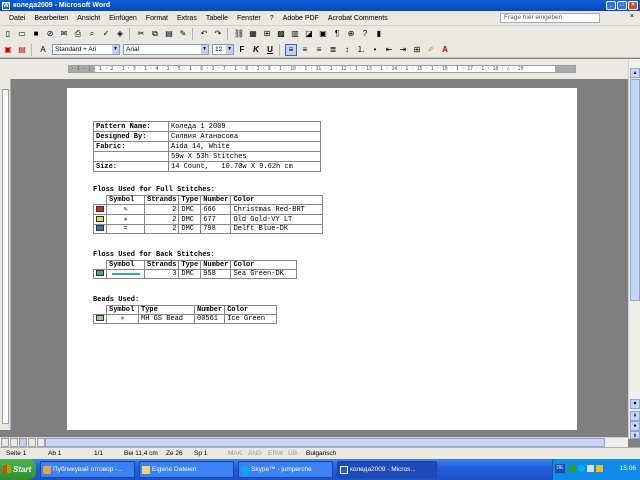 The image size is (640, 480). Describe the element at coordinates (255, 453) in the screenshot. I see `status-track-changes: ÄND` at that location.